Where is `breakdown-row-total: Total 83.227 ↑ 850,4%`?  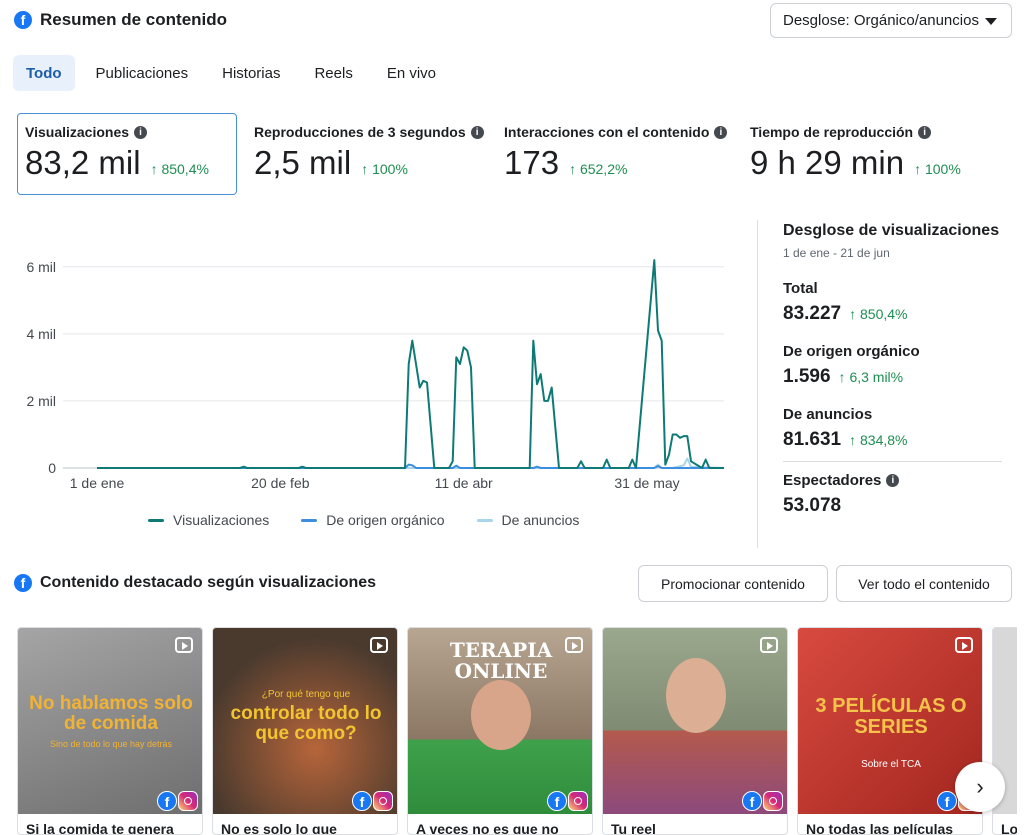 breakdown-row-total: Total 83.227 ↑ 850,4% is located at coordinates (892, 302).